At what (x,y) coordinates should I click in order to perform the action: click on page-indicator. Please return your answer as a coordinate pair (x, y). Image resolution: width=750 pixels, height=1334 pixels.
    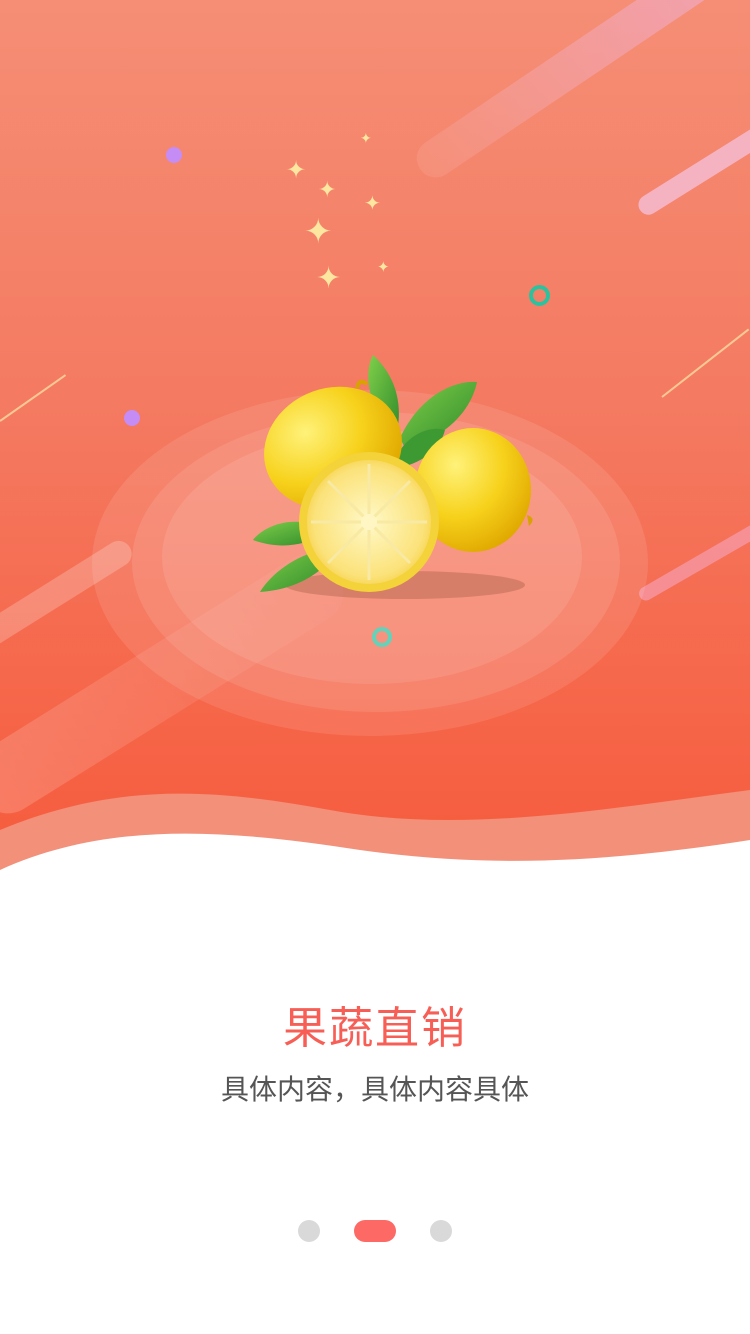
    Looking at the image, I should click on (375, 1231).